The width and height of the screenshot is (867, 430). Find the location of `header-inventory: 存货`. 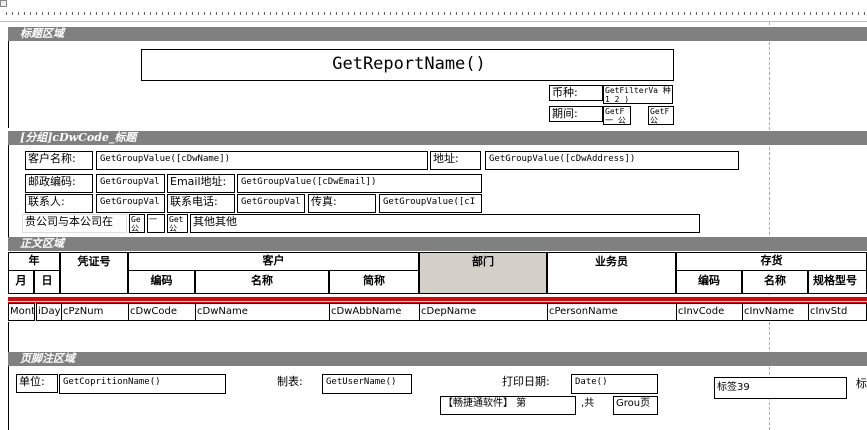

header-inventory: 存货 is located at coordinates (771, 262).